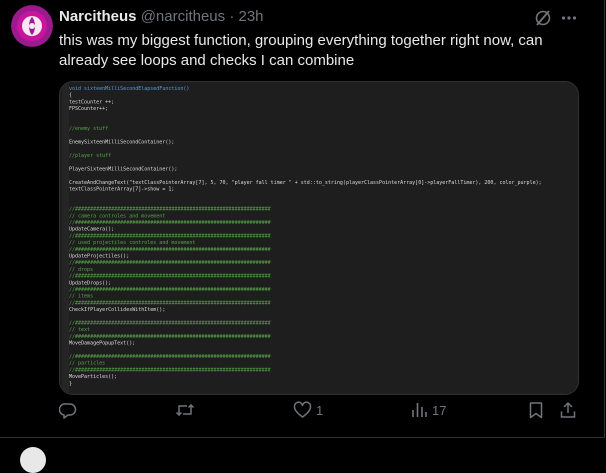 Image resolution: width=606 pixels, height=473 pixels. What do you see at coordinates (121, 143) in the screenshot?
I see `code-line: EnemySixteenMilliSecondContainer();` at bounding box center [121, 143].